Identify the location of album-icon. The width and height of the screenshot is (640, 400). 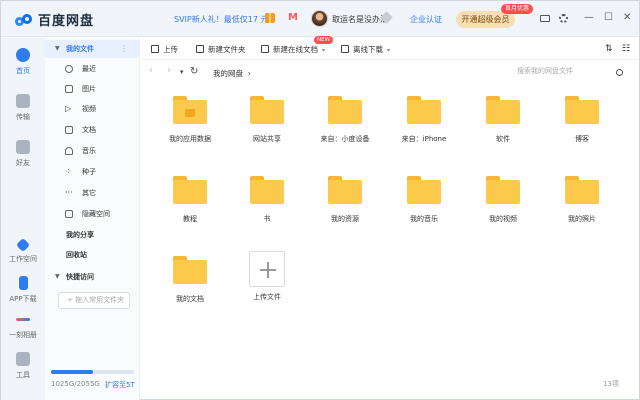
(23, 319).